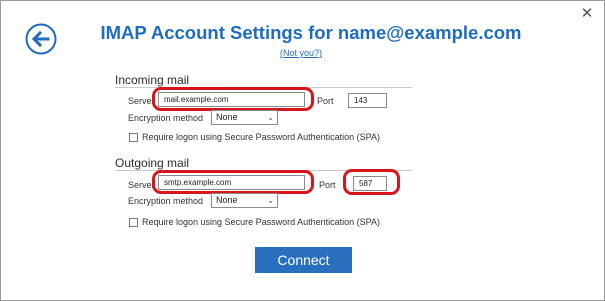  I want to click on incoming-mail-heading: Incoming mail, so click(152, 80).